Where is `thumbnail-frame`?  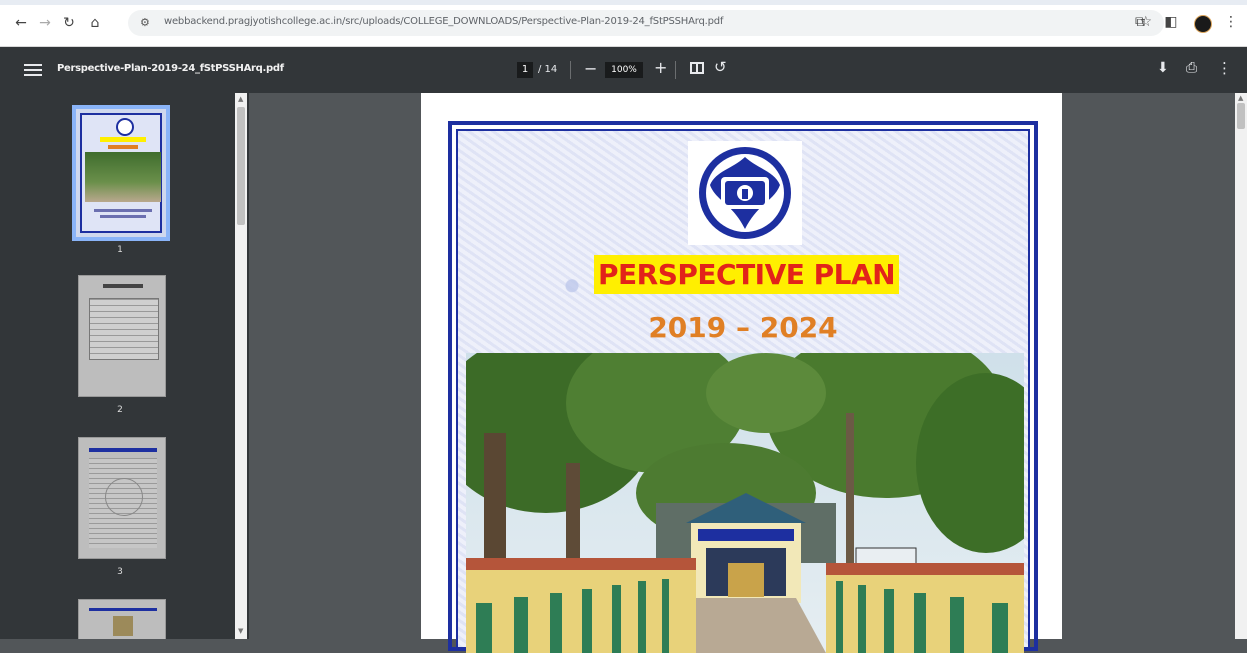 thumbnail-frame is located at coordinates (121, 173).